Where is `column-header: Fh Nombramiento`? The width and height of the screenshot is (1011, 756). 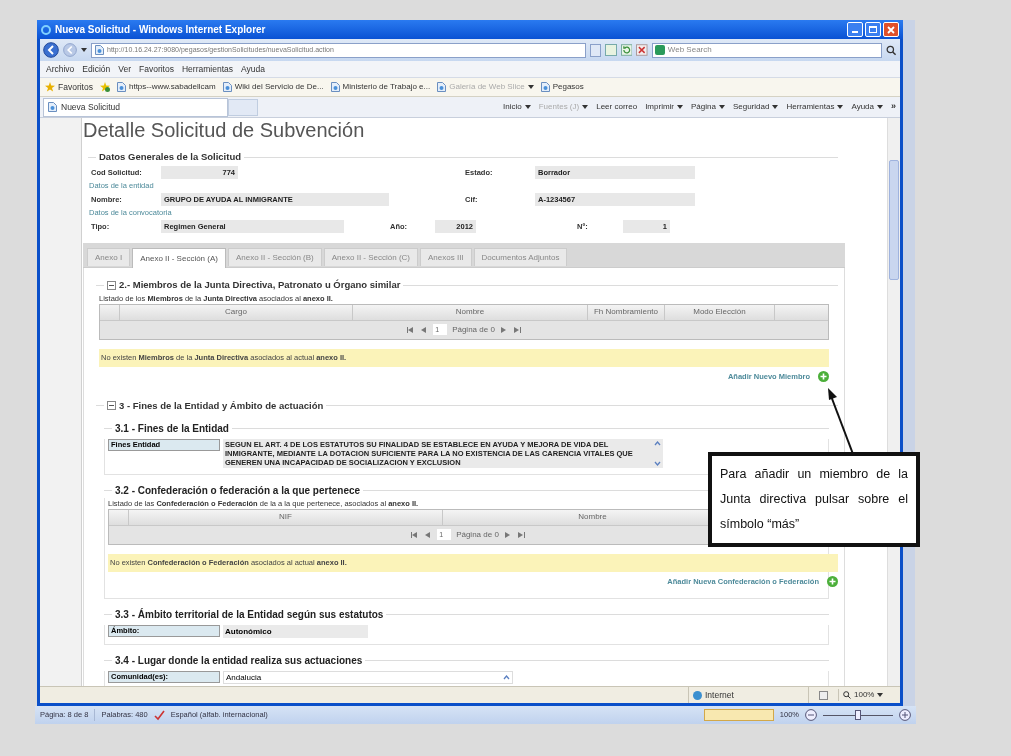
column-header: Fh Nombramiento is located at coordinates (626, 312).